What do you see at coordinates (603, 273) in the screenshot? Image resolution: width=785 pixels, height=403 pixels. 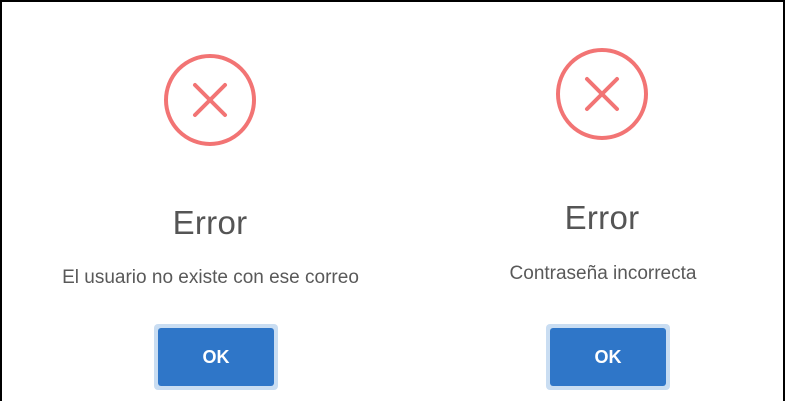 I see `dialog-message: Contraseña incorrecta` at bounding box center [603, 273].